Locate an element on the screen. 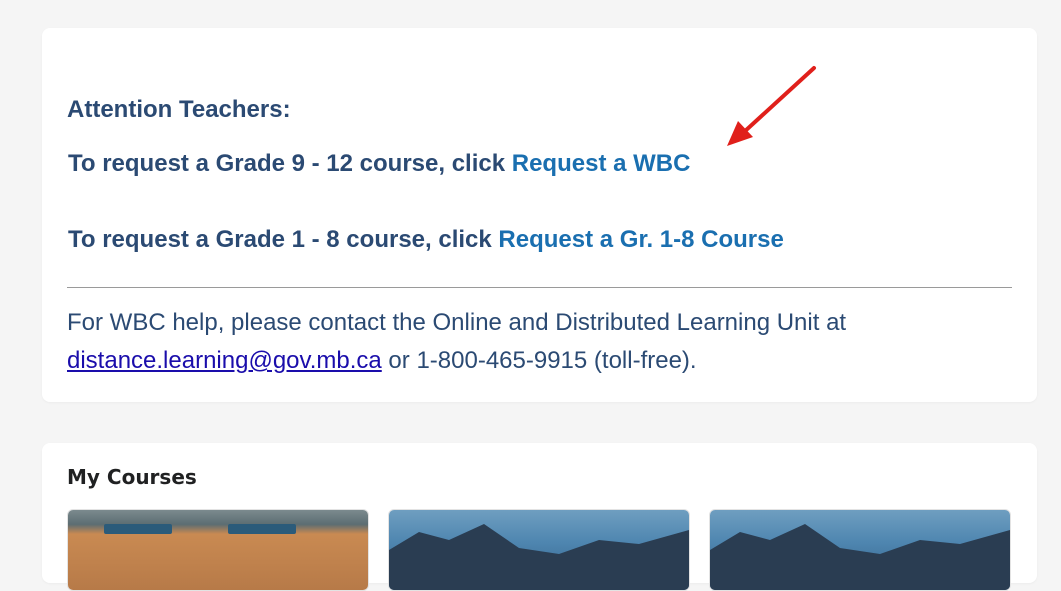 The image size is (1061, 591). my-courses-title: My Courses is located at coordinates (132, 477).